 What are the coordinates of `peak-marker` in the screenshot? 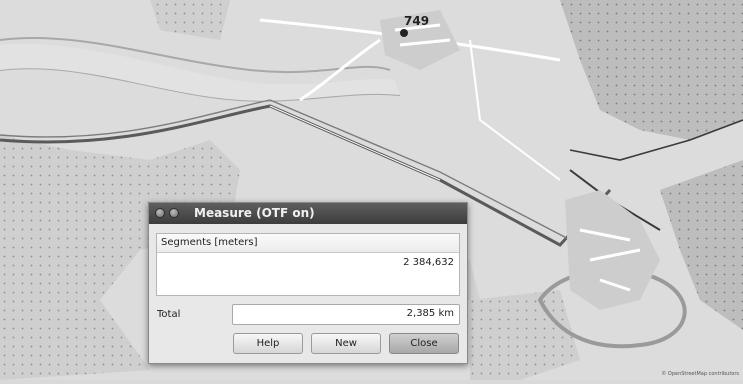 It's located at (404, 33).